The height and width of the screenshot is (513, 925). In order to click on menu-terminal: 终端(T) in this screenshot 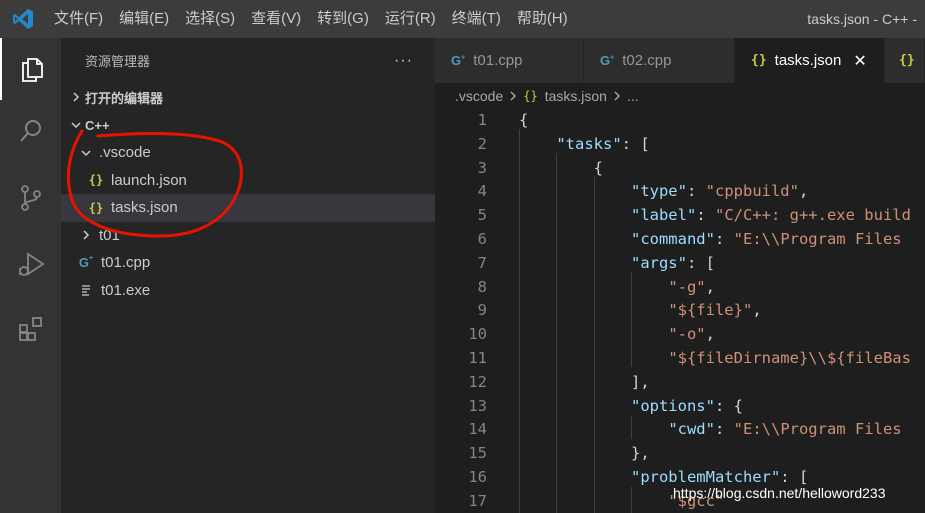, I will do `click(476, 19)`.